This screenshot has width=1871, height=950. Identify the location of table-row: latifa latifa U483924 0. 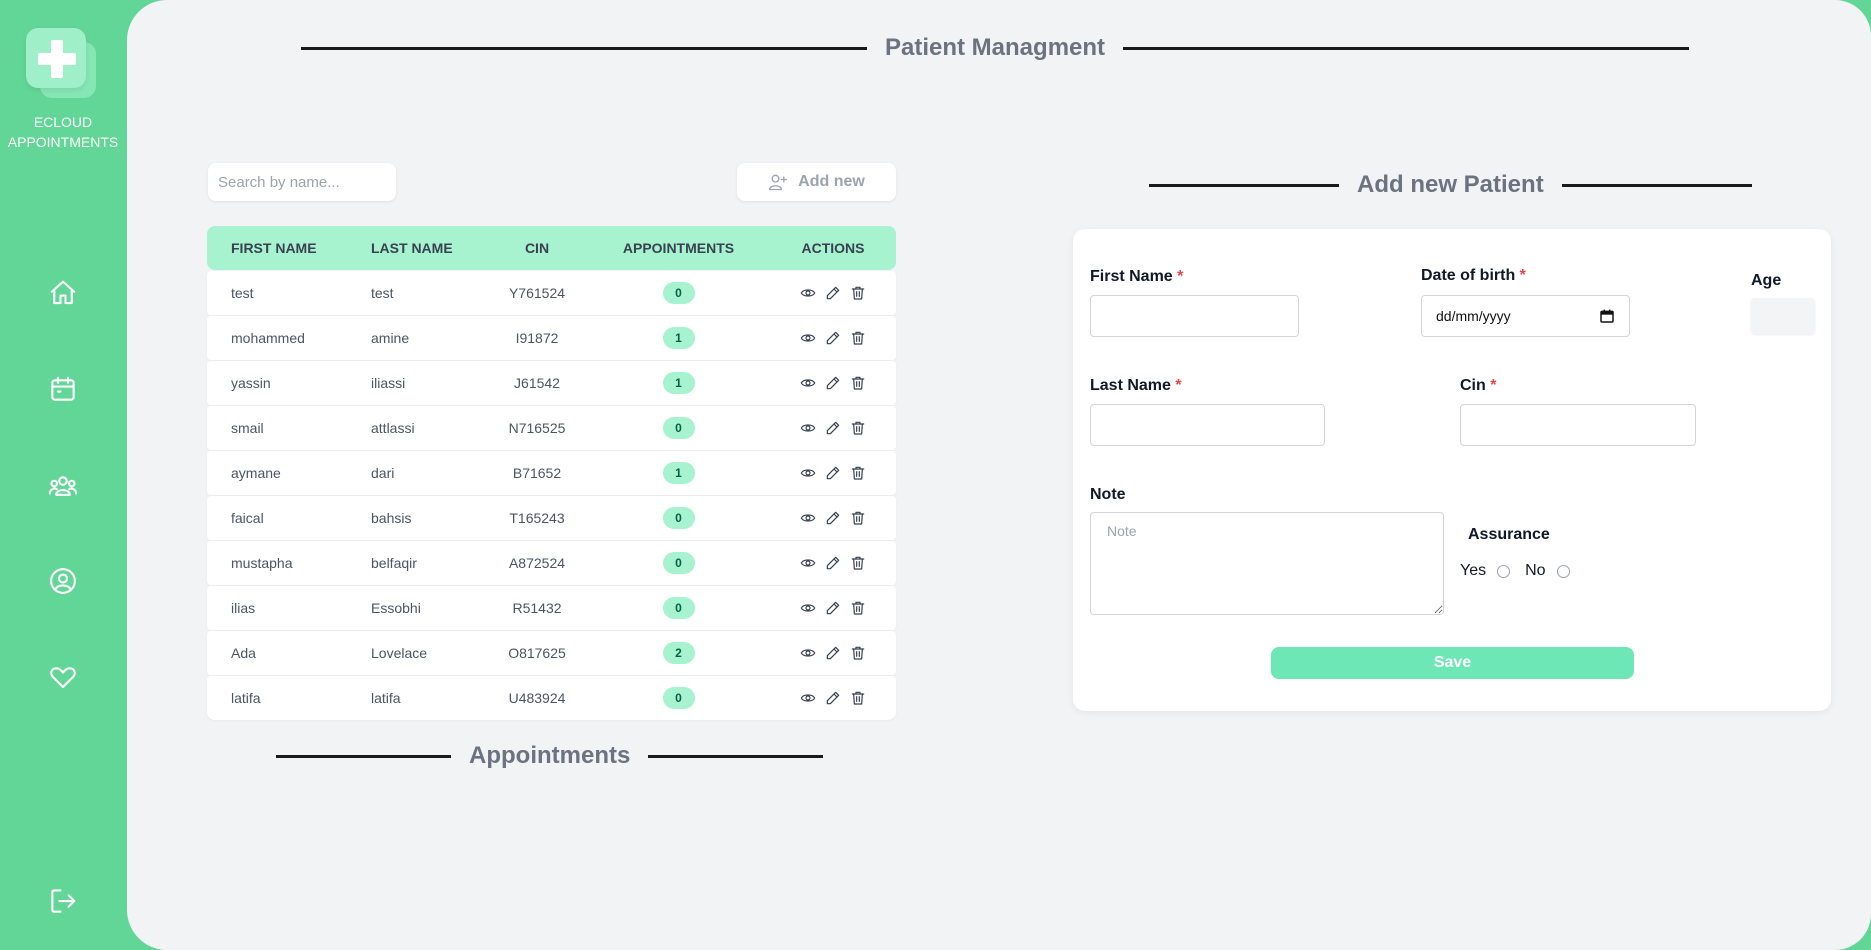
(551, 698).